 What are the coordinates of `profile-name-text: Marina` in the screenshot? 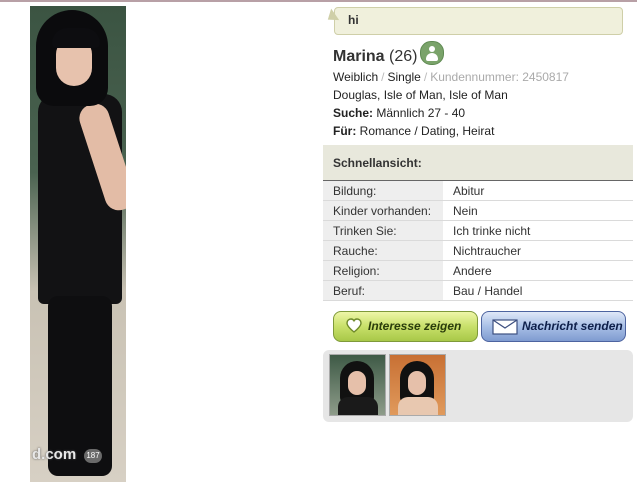 It's located at (359, 56).